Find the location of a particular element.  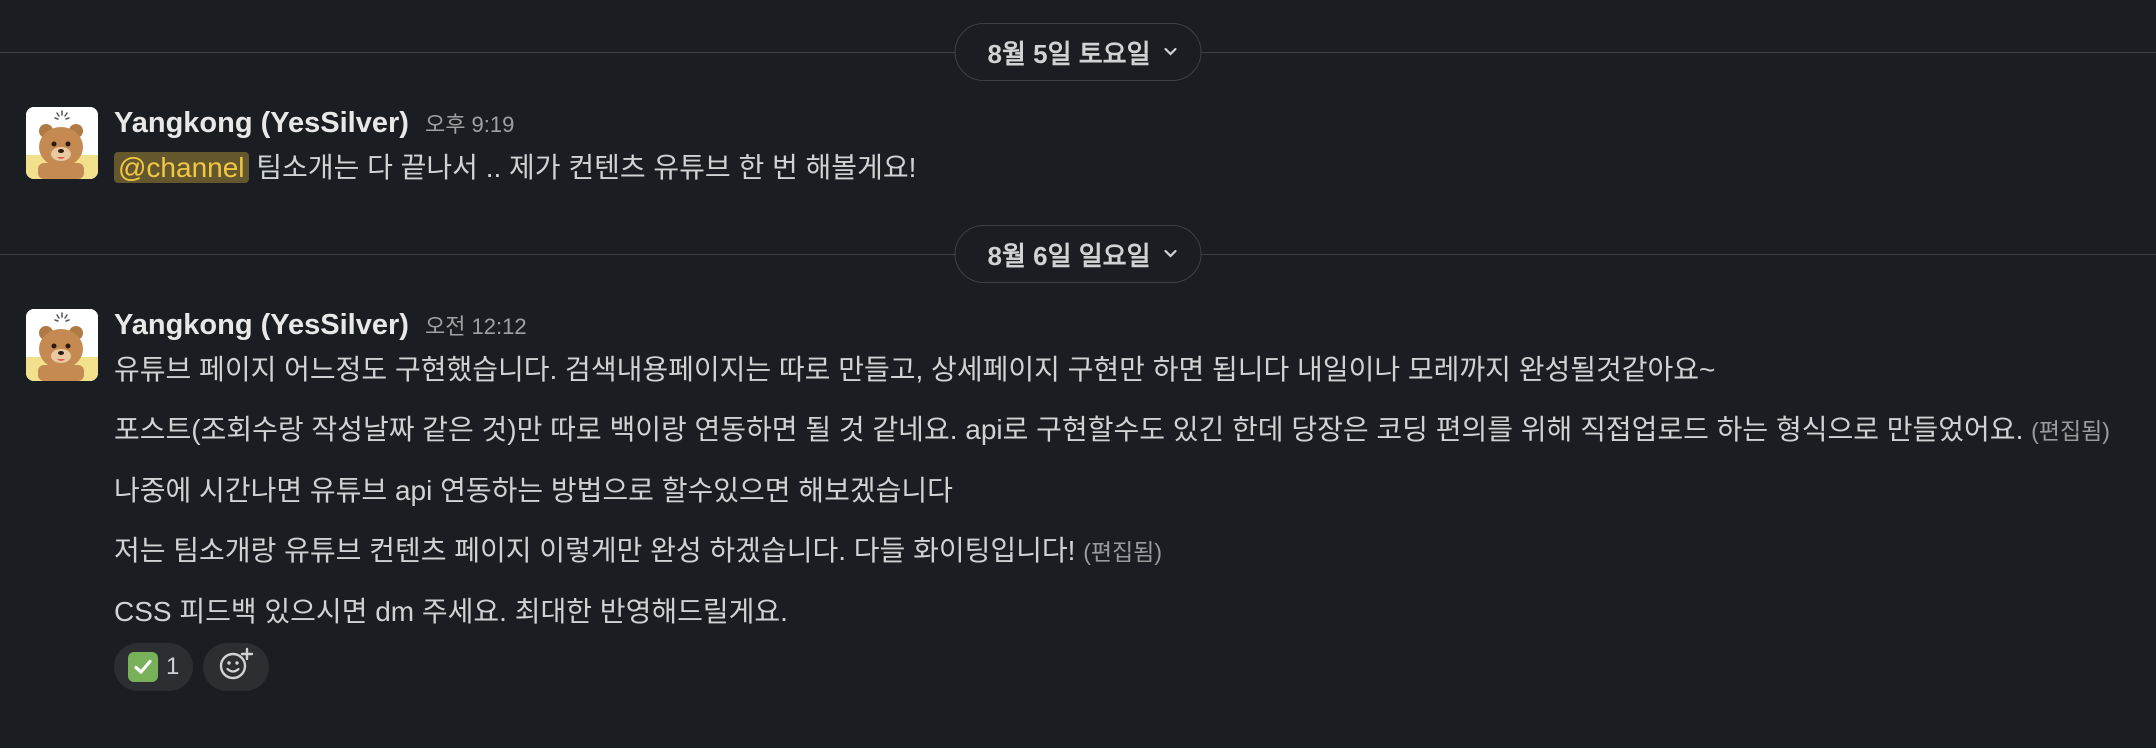

date-label: 8월 5일 토요일 is located at coordinates (1069, 53).